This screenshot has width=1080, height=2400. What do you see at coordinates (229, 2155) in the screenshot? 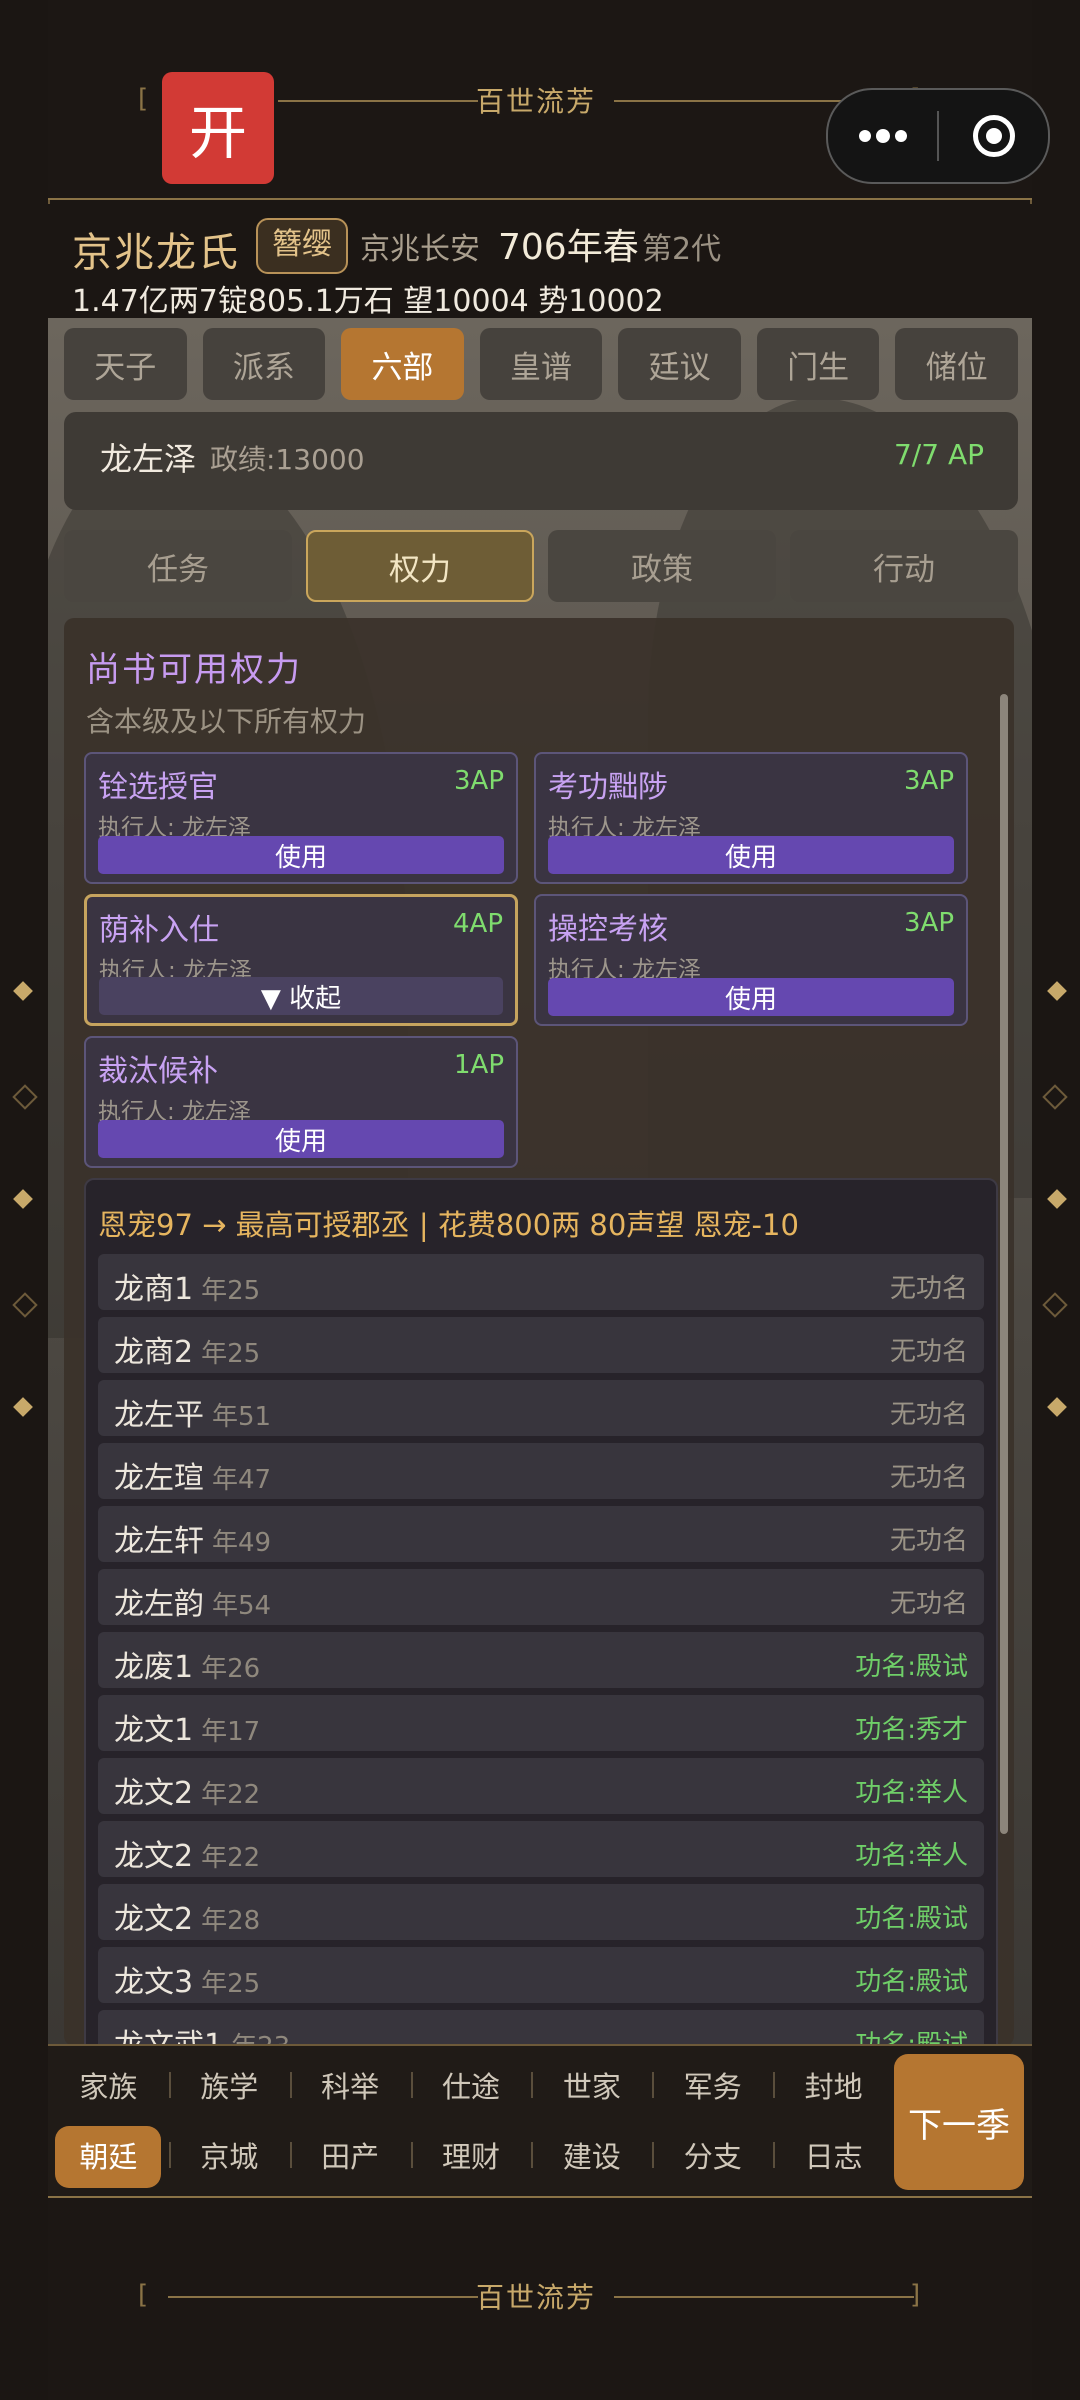
I see `nav-capital: 京城` at bounding box center [229, 2155].